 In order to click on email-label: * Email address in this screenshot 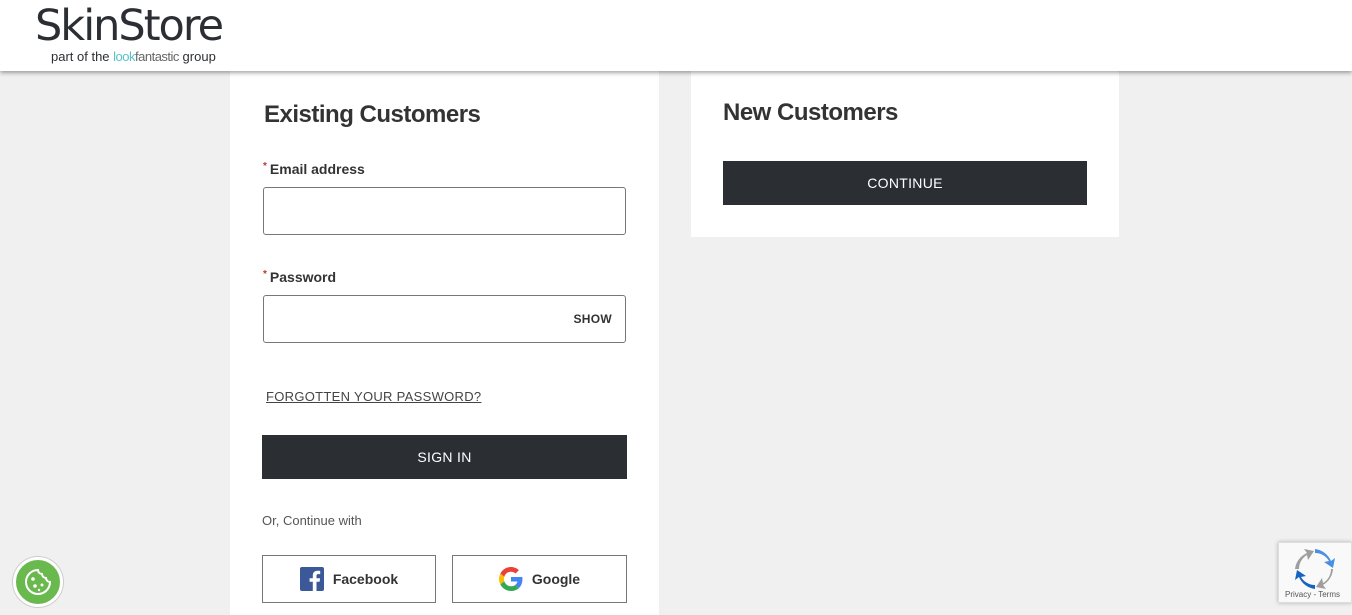, I will do `click(314, 169)`.